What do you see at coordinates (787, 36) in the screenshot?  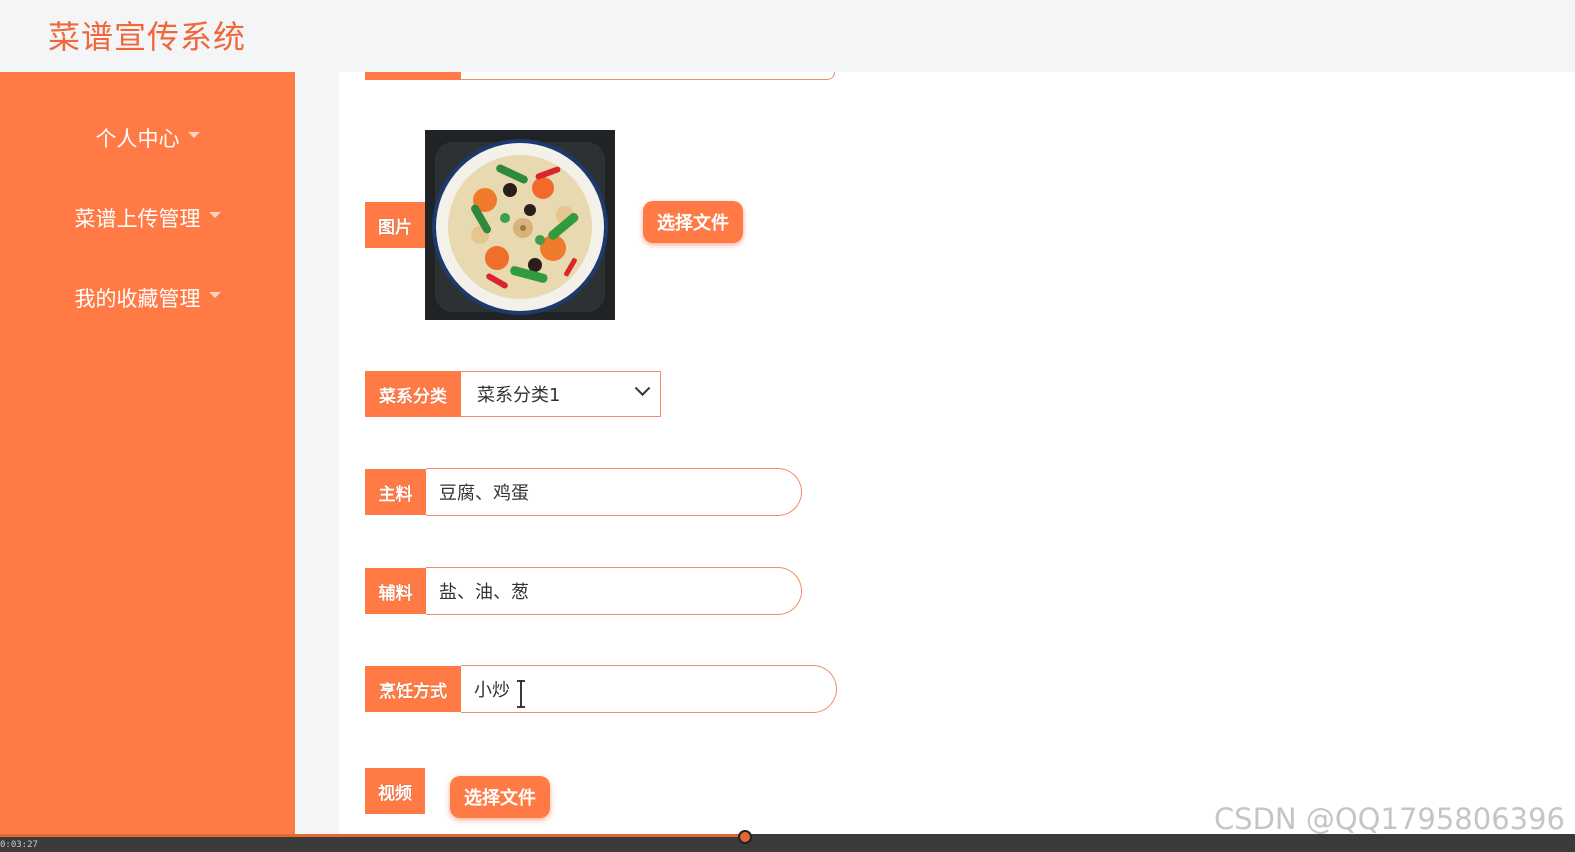 I see `top-bar: 菜谱宣传系统` at bounding box center [787, 36].